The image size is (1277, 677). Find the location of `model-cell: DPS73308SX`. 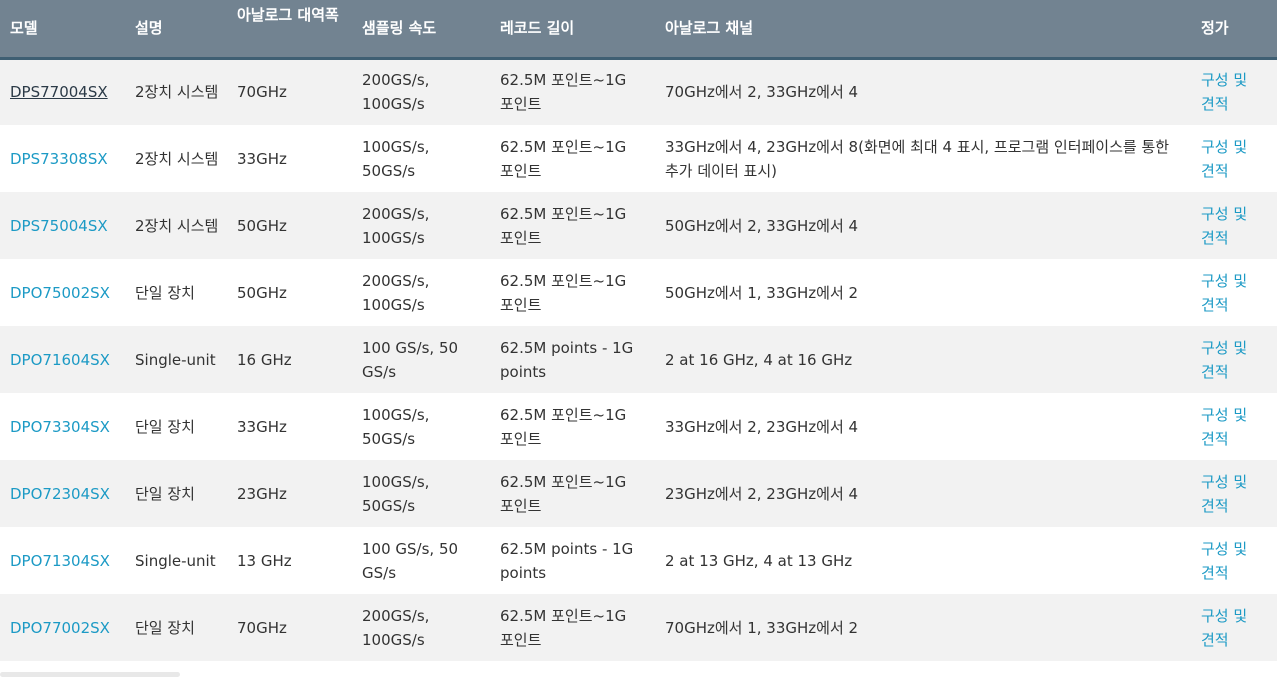

model-cell: DPS73308SX is located at coordinates (62, 158).